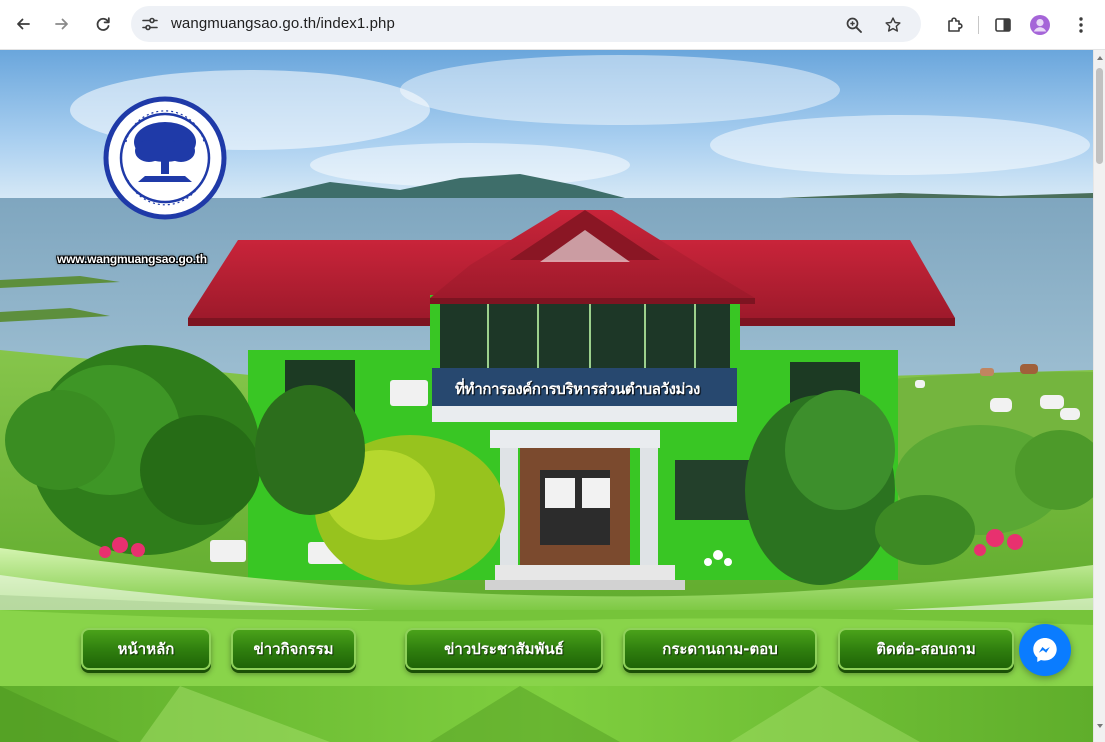  What do you see at coordinates (132, 259) in the screenshot?
I see `site-url-label: www.wangmuangsao.go.th` at bounding box center [132, 259].